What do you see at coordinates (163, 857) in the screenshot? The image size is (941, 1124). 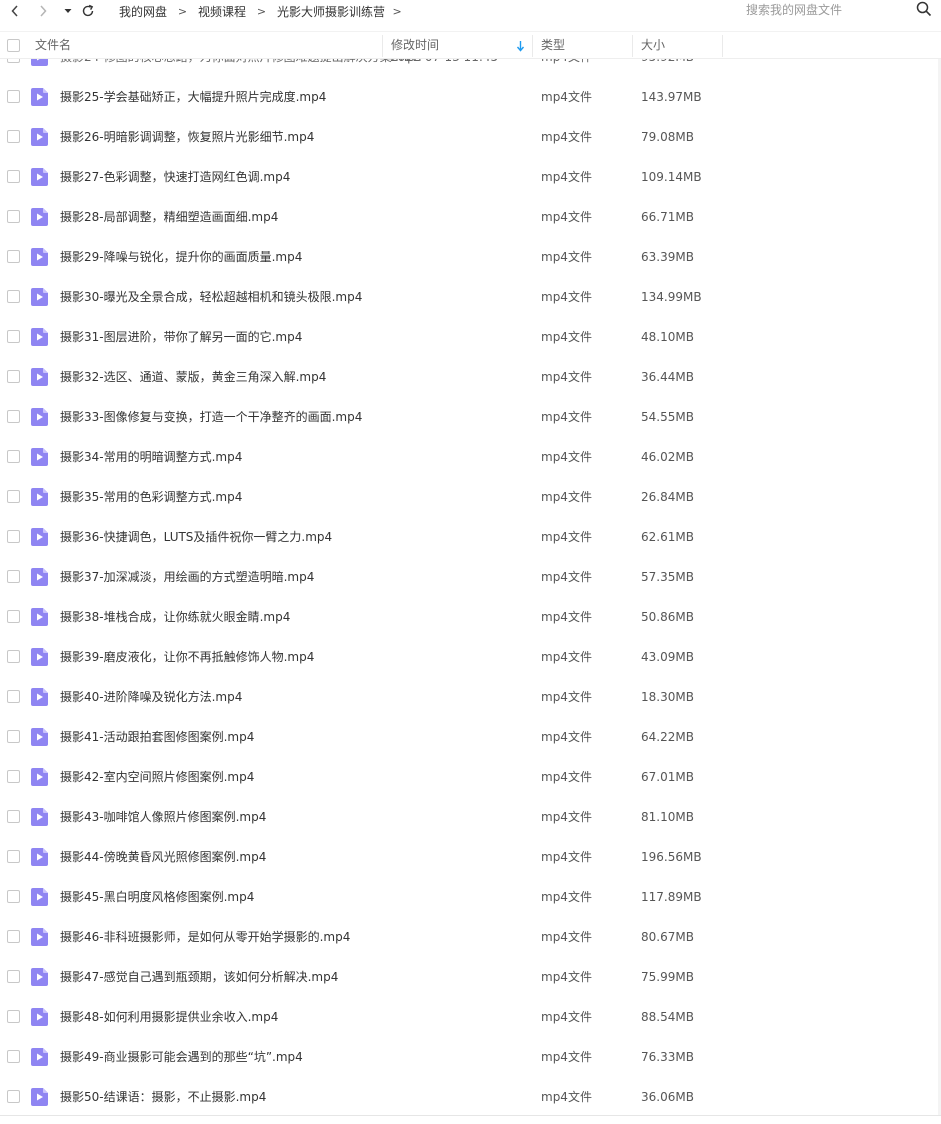 I see `file-name: 摄影44-傍晚黄昏风光照修图案例.mp4` at bounding box center [163, 857].